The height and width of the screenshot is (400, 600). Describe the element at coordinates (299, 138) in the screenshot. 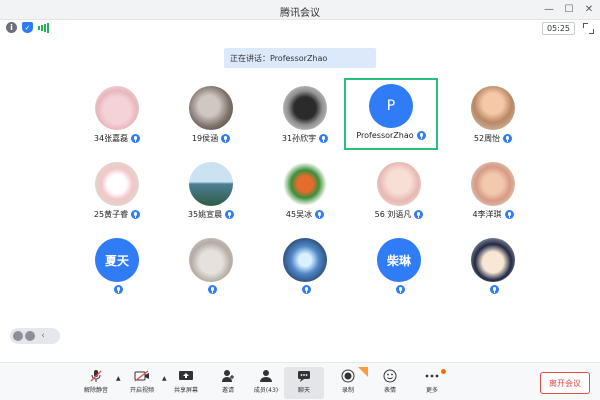

I see `participant-name: 31孙欣宇` at that location.